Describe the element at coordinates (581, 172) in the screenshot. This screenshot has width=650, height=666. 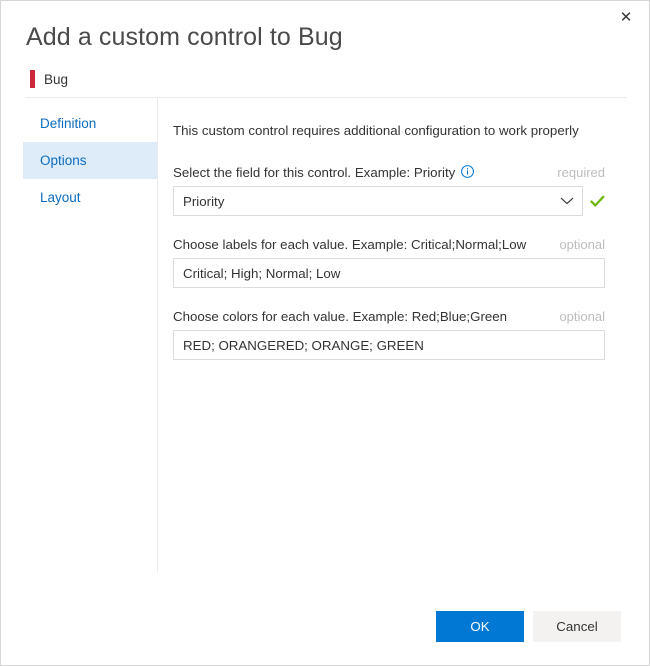
I see `field-requirement: required` at that location.